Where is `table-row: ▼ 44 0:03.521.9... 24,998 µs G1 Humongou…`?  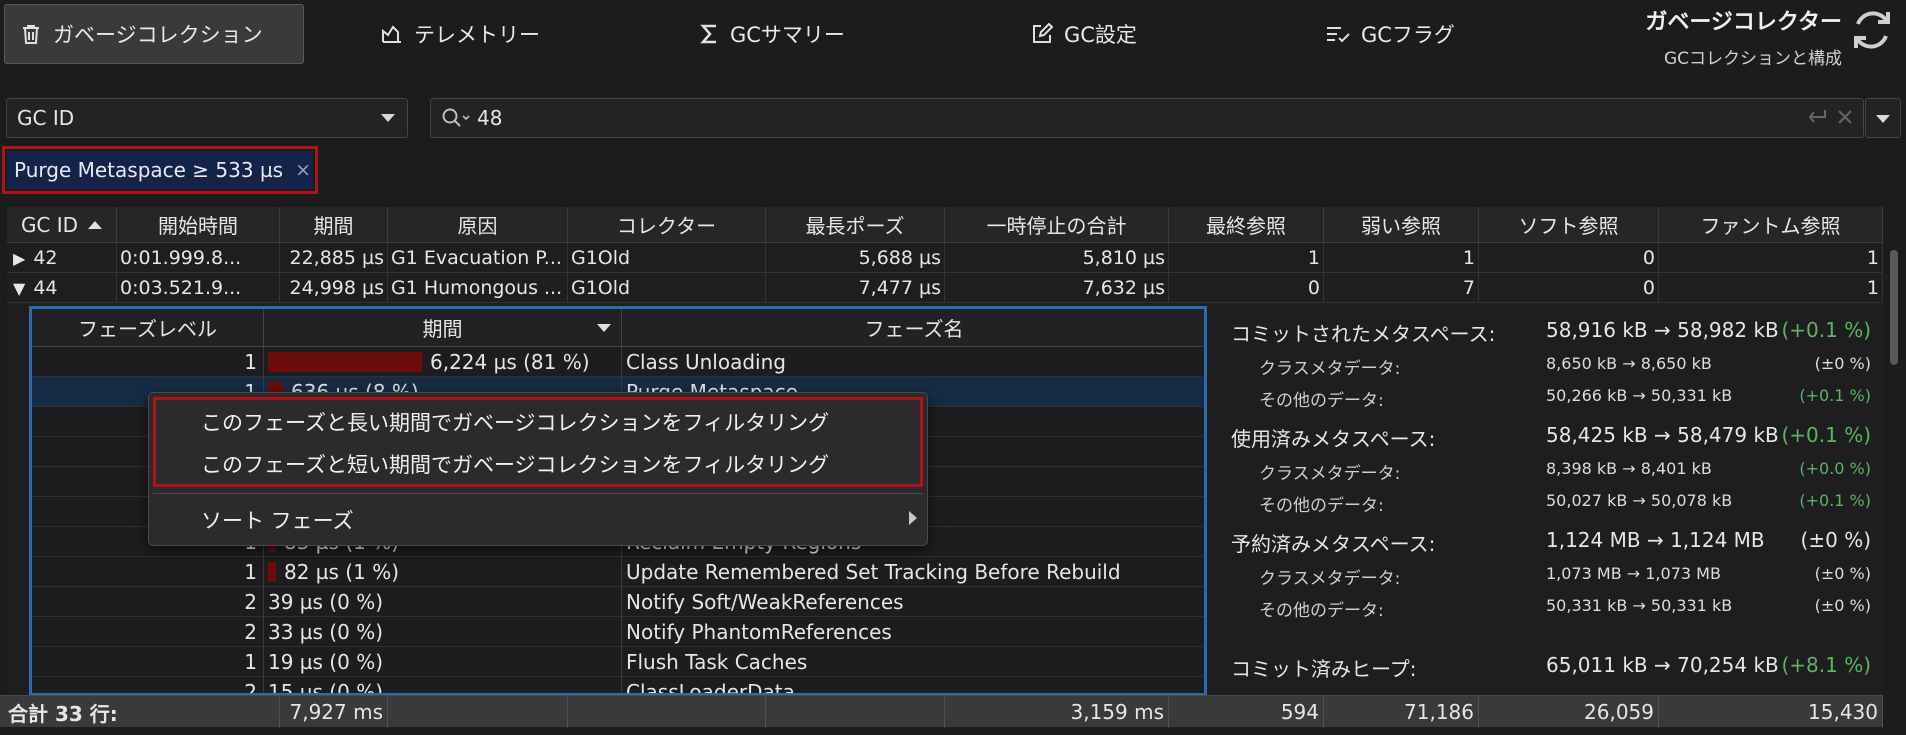 table-row: ▼ 44 0:03.521.9... 24,998 µs G1 Humongou… is located at coordinates (945, 288).